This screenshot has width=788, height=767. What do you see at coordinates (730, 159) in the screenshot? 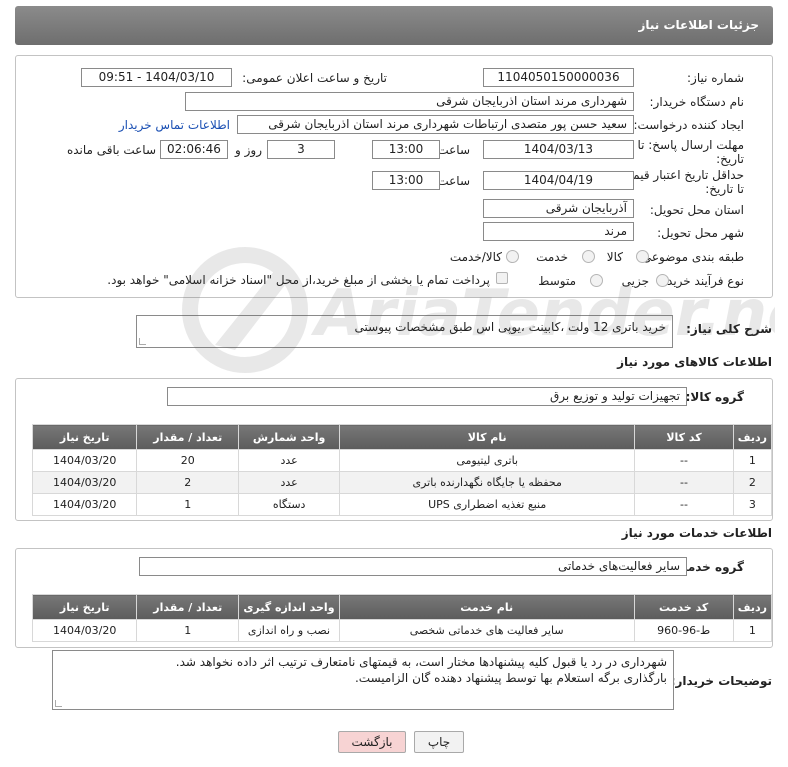
I see `reply-deadline-label-2: تاریخ:` at bounding box center [730, 159].